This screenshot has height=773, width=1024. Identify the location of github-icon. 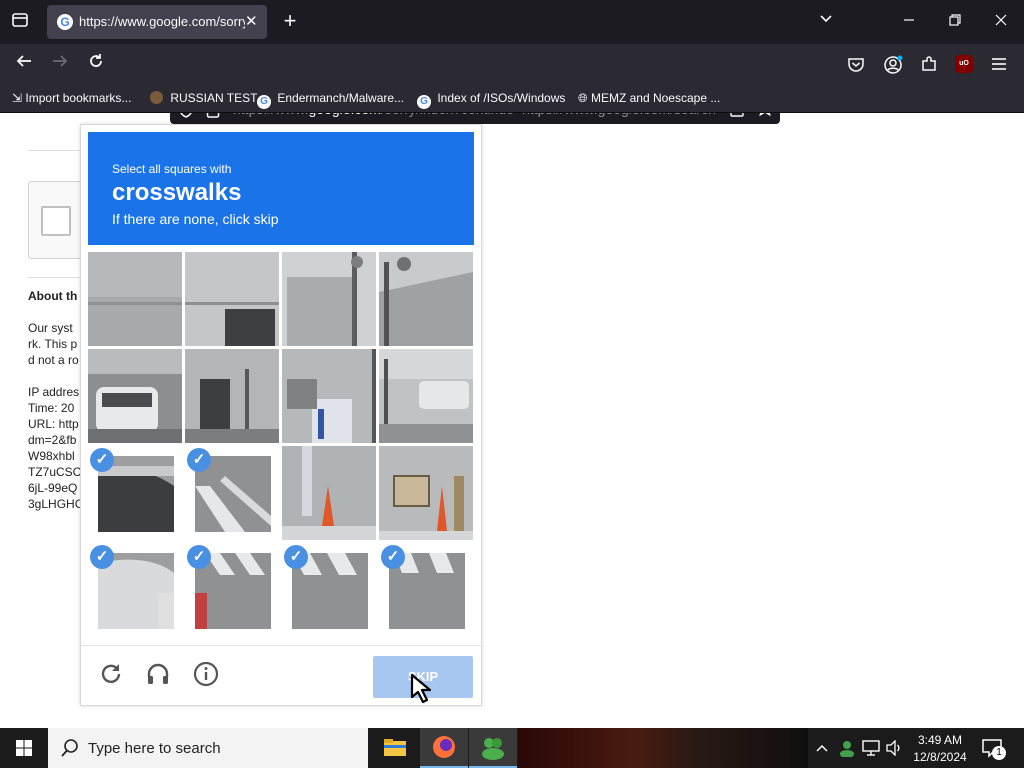
(156, 97).